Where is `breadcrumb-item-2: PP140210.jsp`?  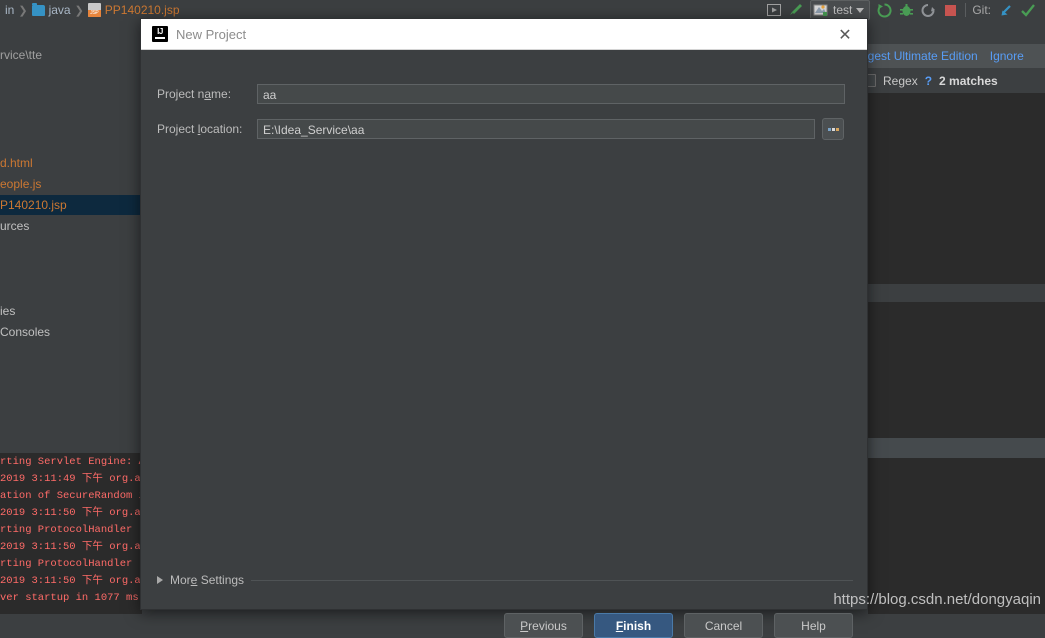 breadcrumb-item-2: PP140210.jsp is located at coordinates (134, 10).